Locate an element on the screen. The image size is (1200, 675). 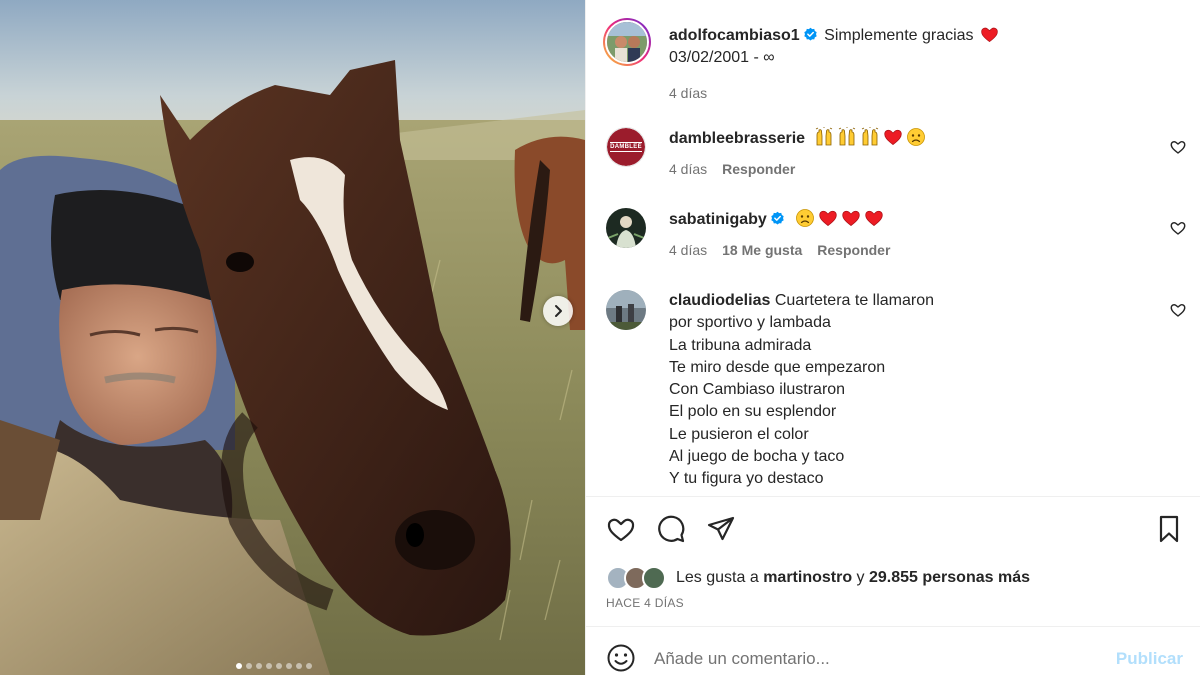
comment-text-line: Le pusieron el color is located at coordinates (739, 434).